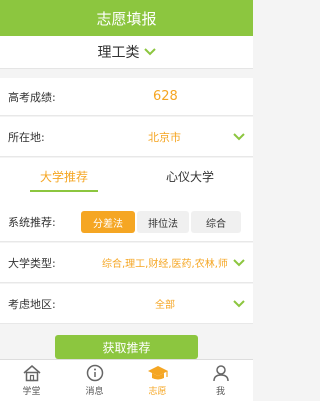 This screenshot has width=320, height=401. What do you see at coordinates (126, 304) in the screenshot?
I see `region-row: 考虑地区: 全部` at bounding box center [126, 304].